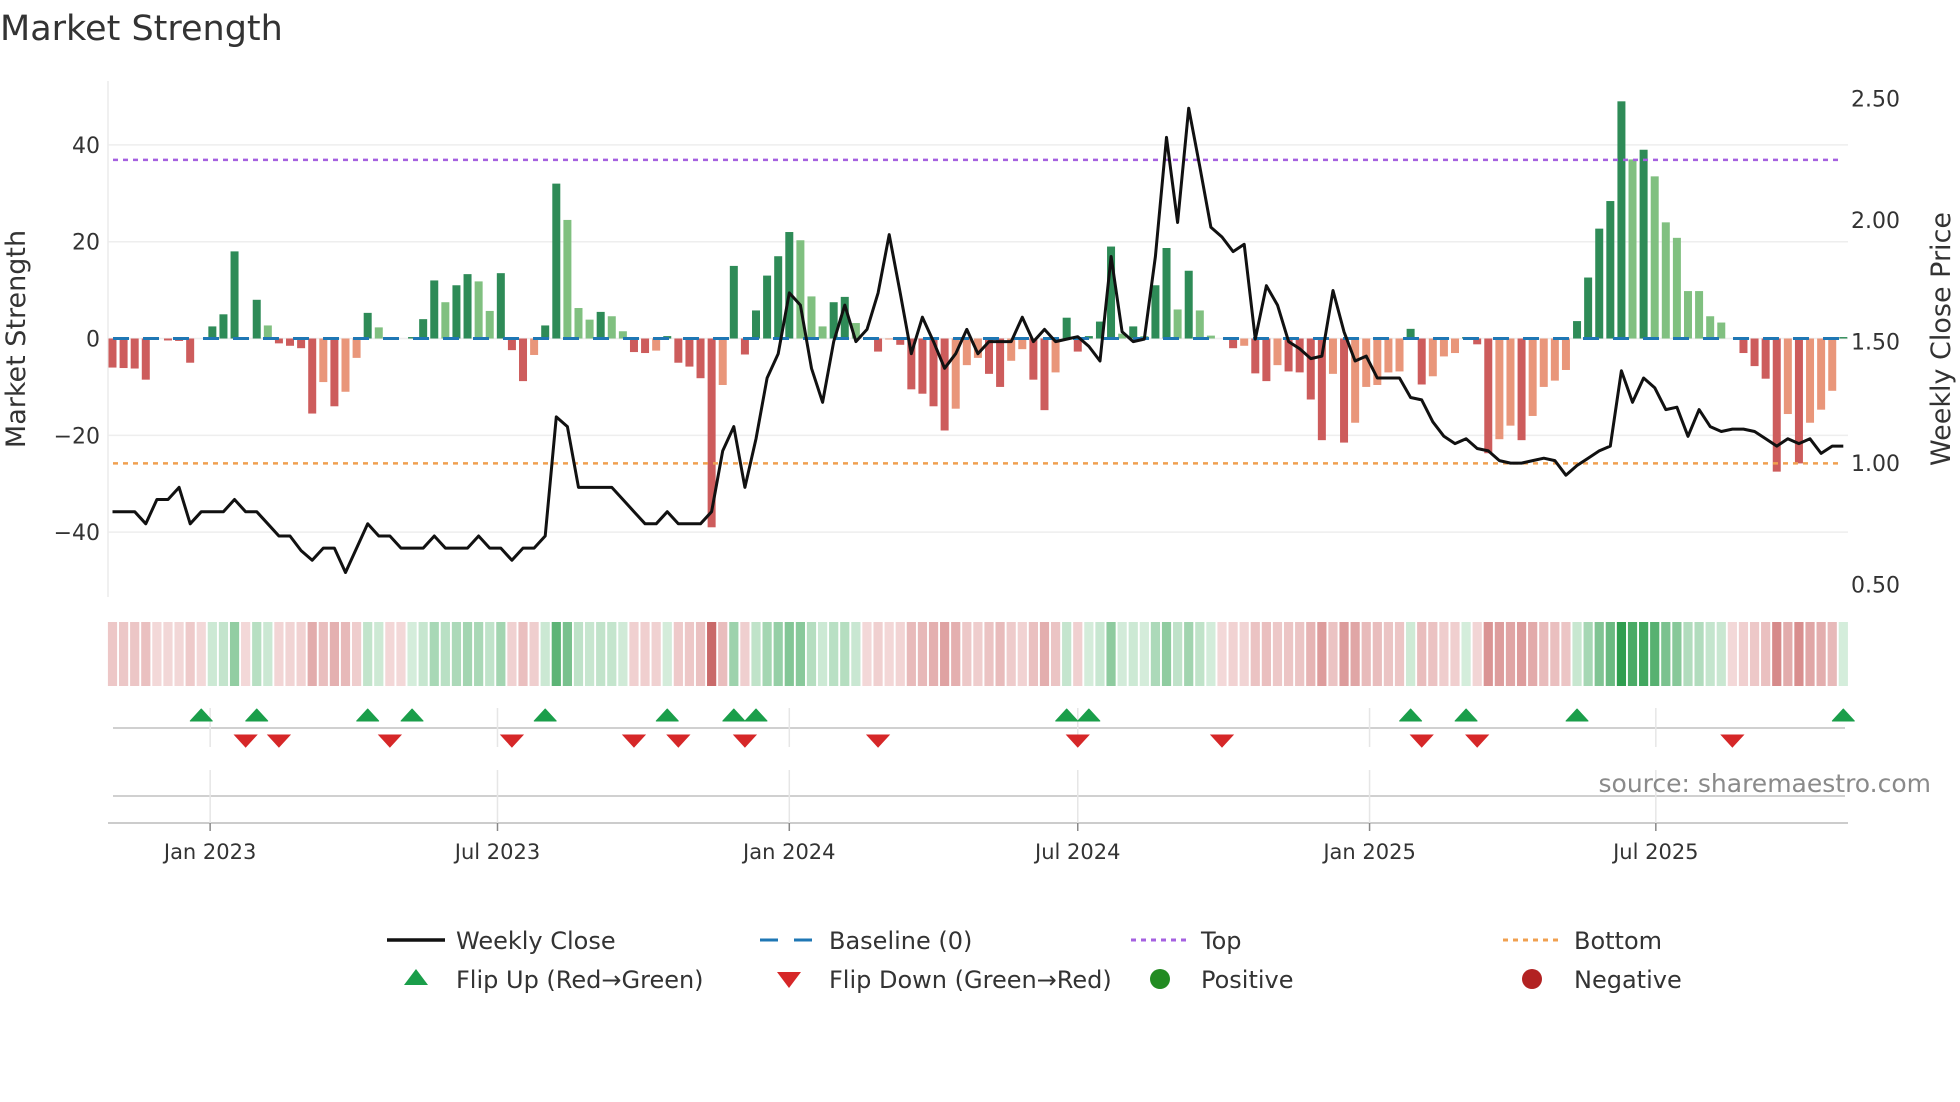 Image resolution: width=1960 pixels, height=1102 pixels. What do you see at coordinates (1368, 852) in the screenshot?
I see `x-tick-label: Jan 2025` at bounding box center [1368, 852].